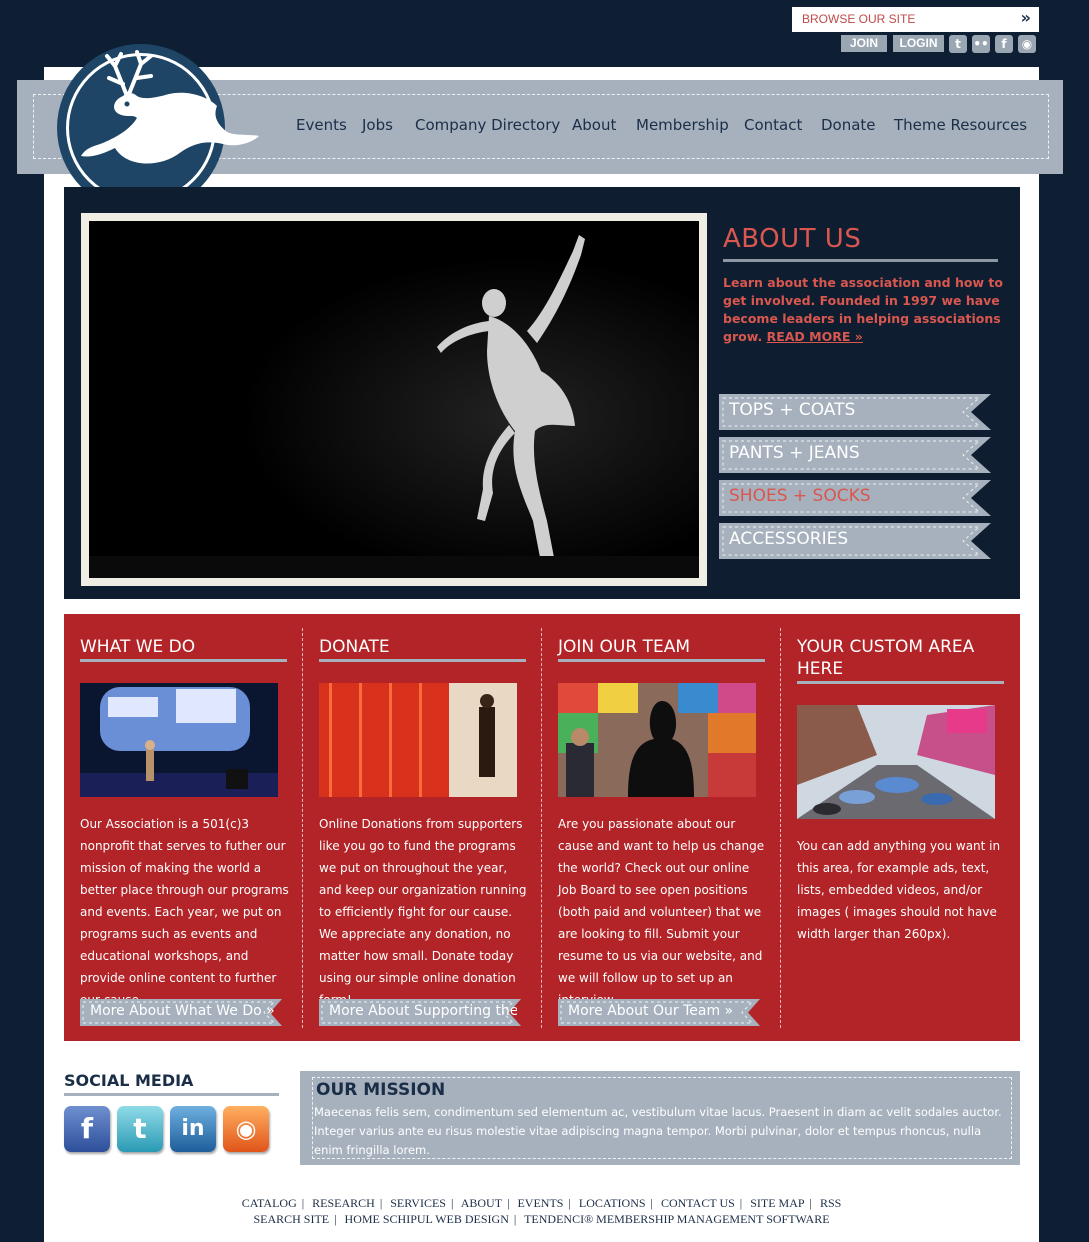 This screenshot has width=1089, height=1242. What do you see at coordinates (321, 125) in the screenshot?
I see `nav-events: Events` at bounding box center [321, 125].